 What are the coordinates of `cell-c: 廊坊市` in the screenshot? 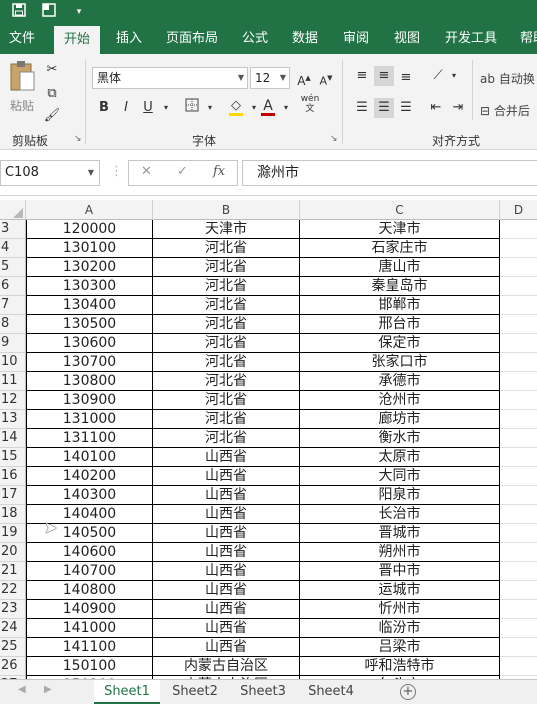 It's located at (400, 419).